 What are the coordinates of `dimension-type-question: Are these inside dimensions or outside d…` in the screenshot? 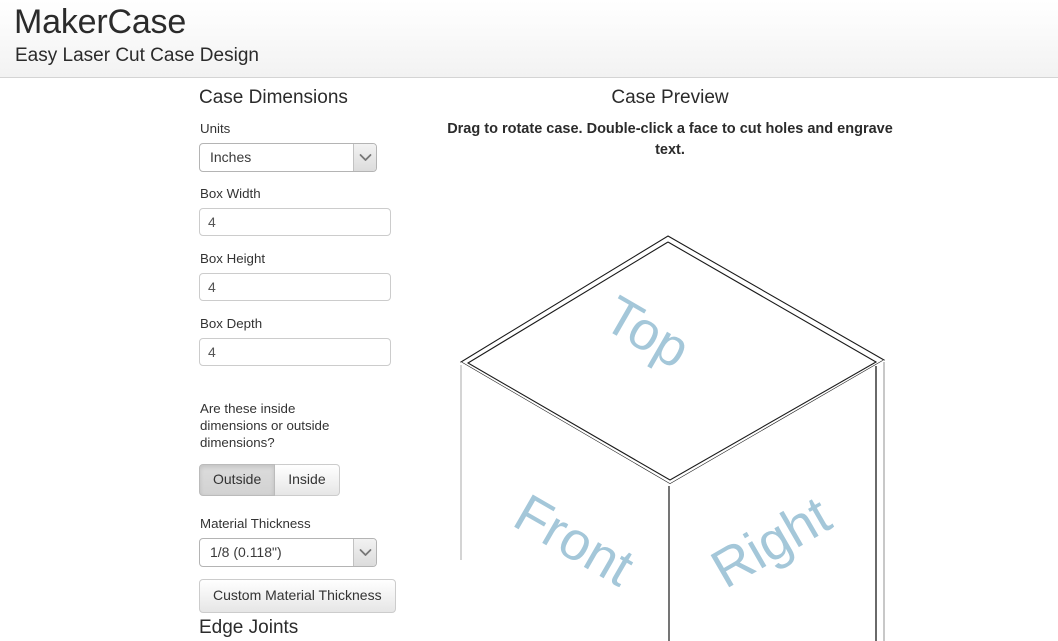 It's located at (265, 425).